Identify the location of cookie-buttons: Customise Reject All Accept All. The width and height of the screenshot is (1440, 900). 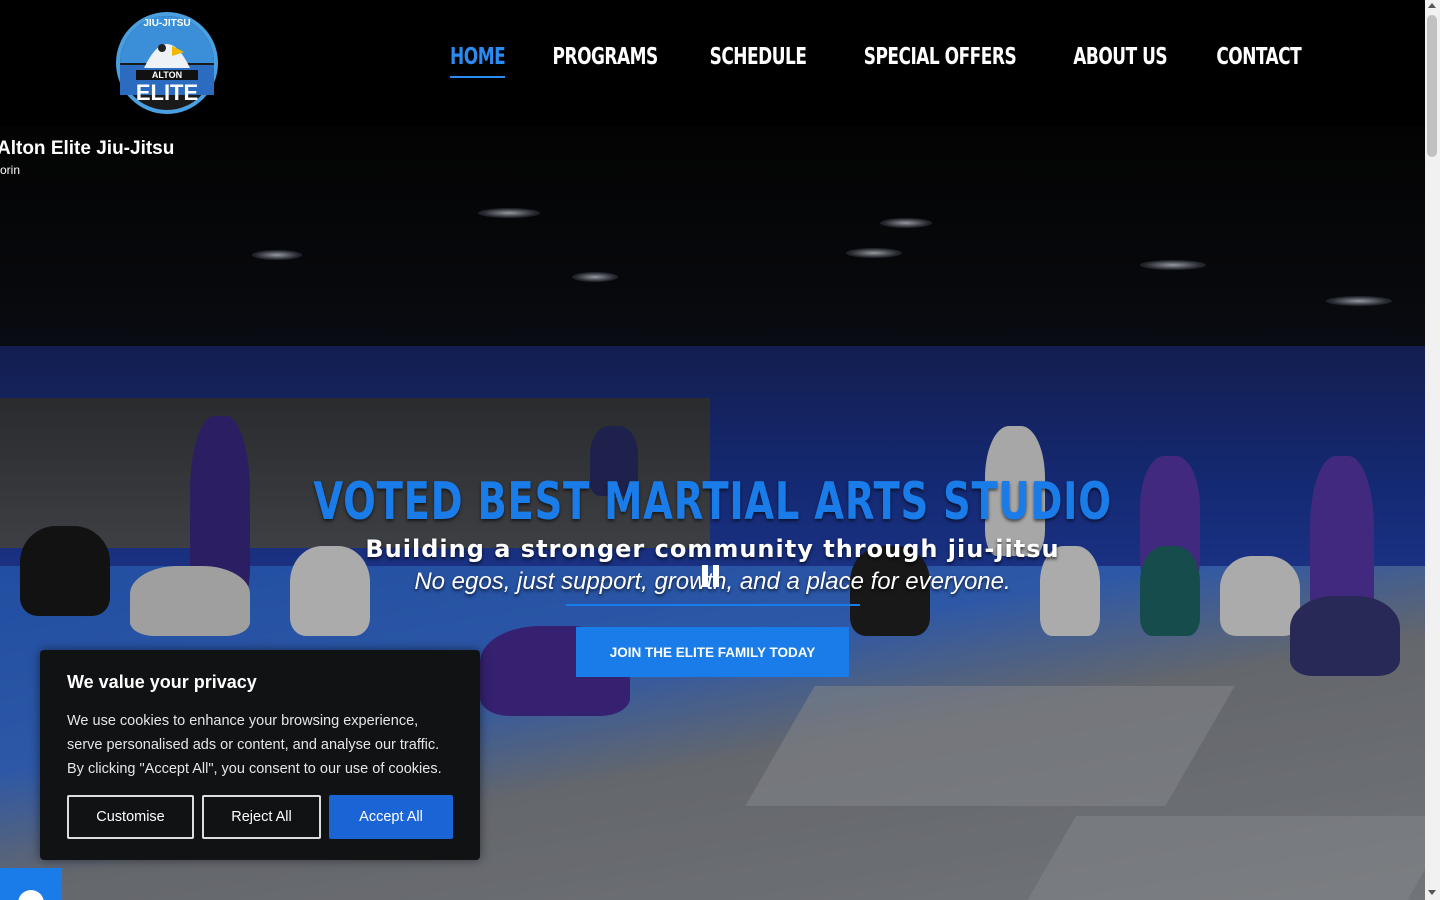
(260, 817).